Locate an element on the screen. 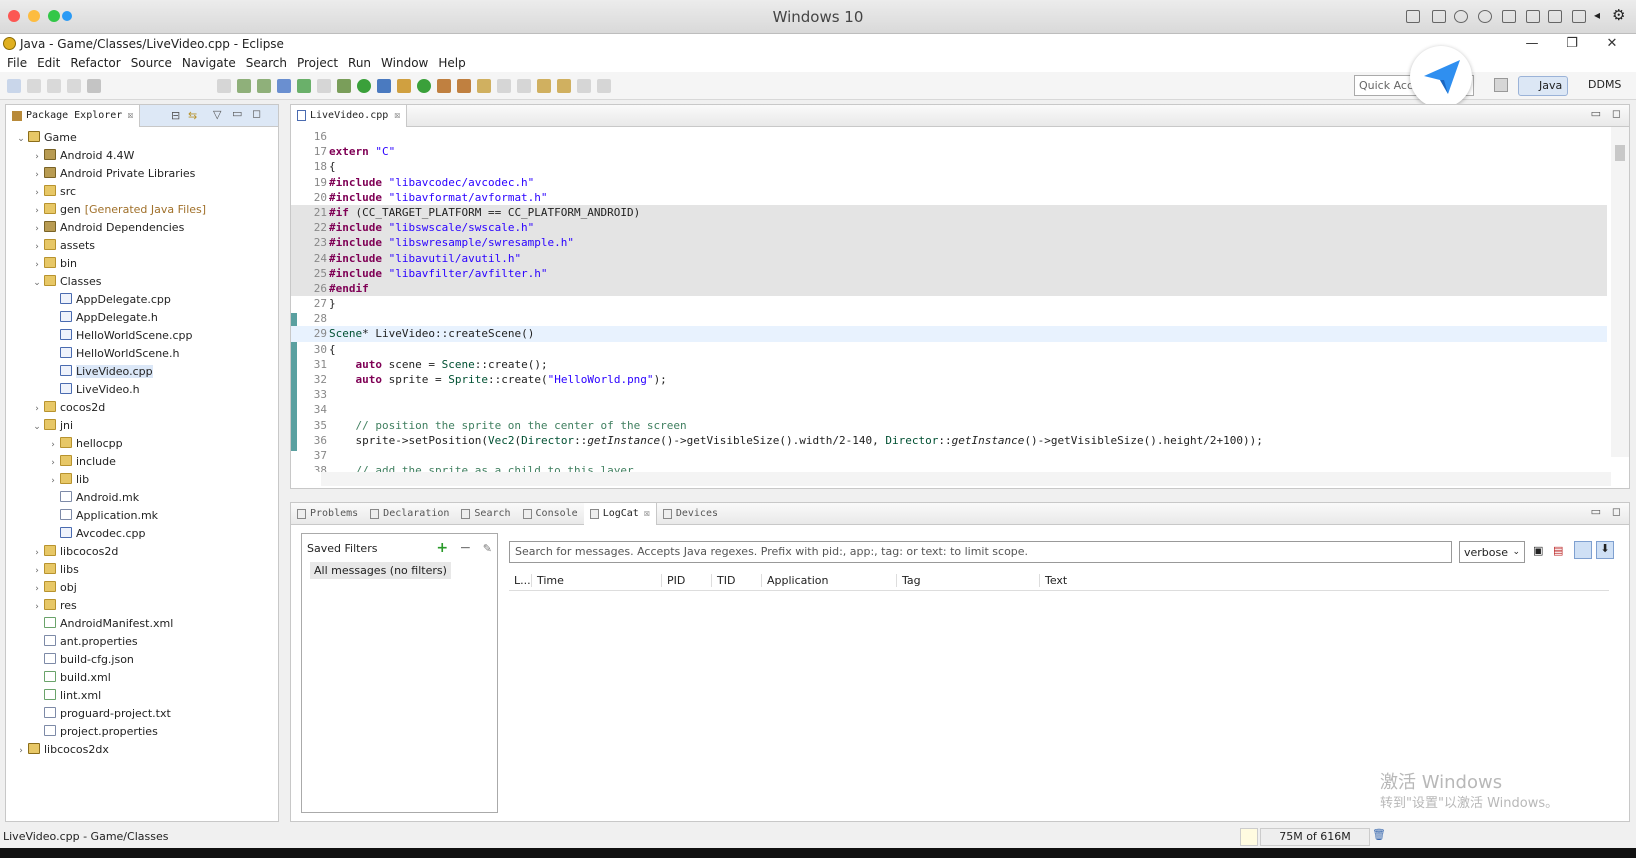  maximize-view-icon: ◻ is located at coordinates (1616, 511).